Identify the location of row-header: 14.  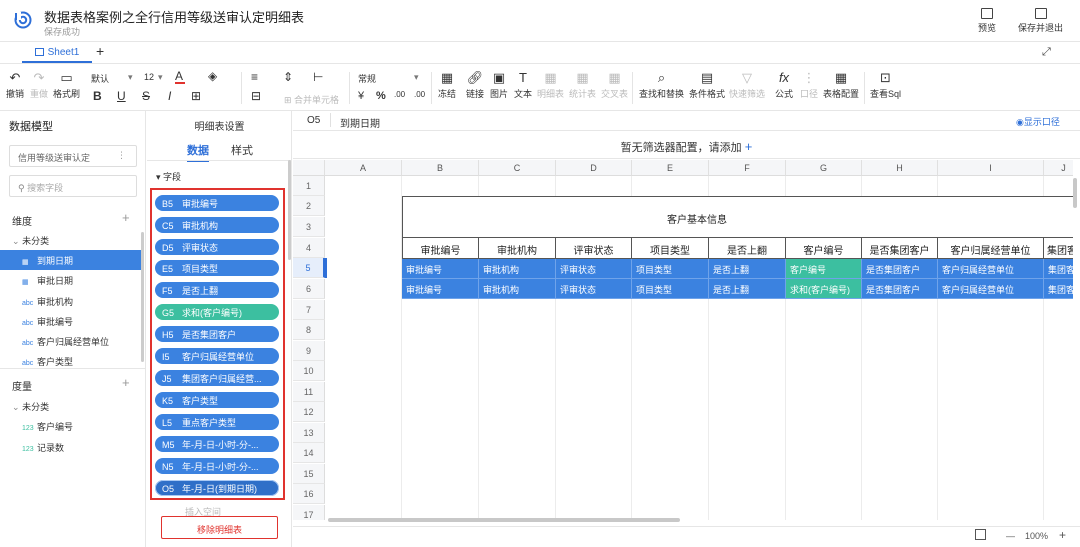
(309, 453).